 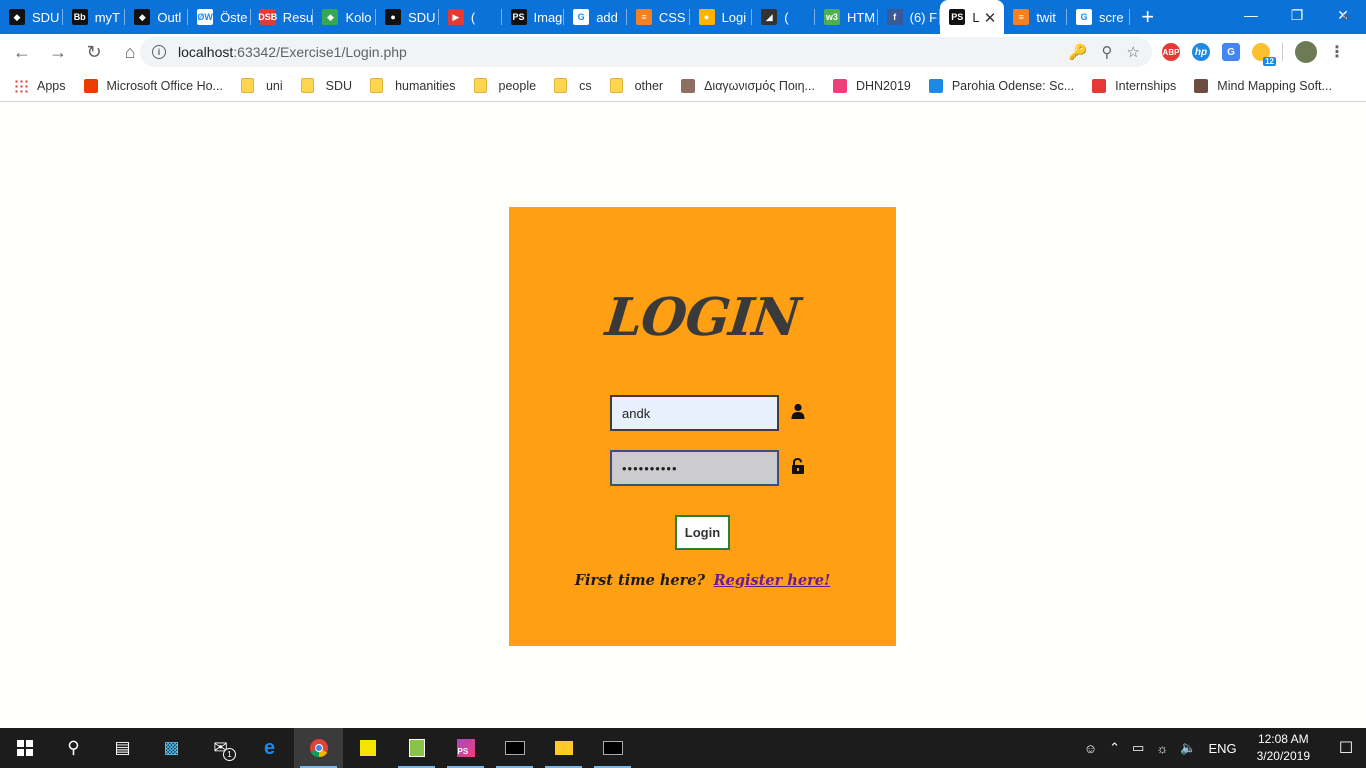 I want to click on tab-label: (, so click(x=473, y=17).